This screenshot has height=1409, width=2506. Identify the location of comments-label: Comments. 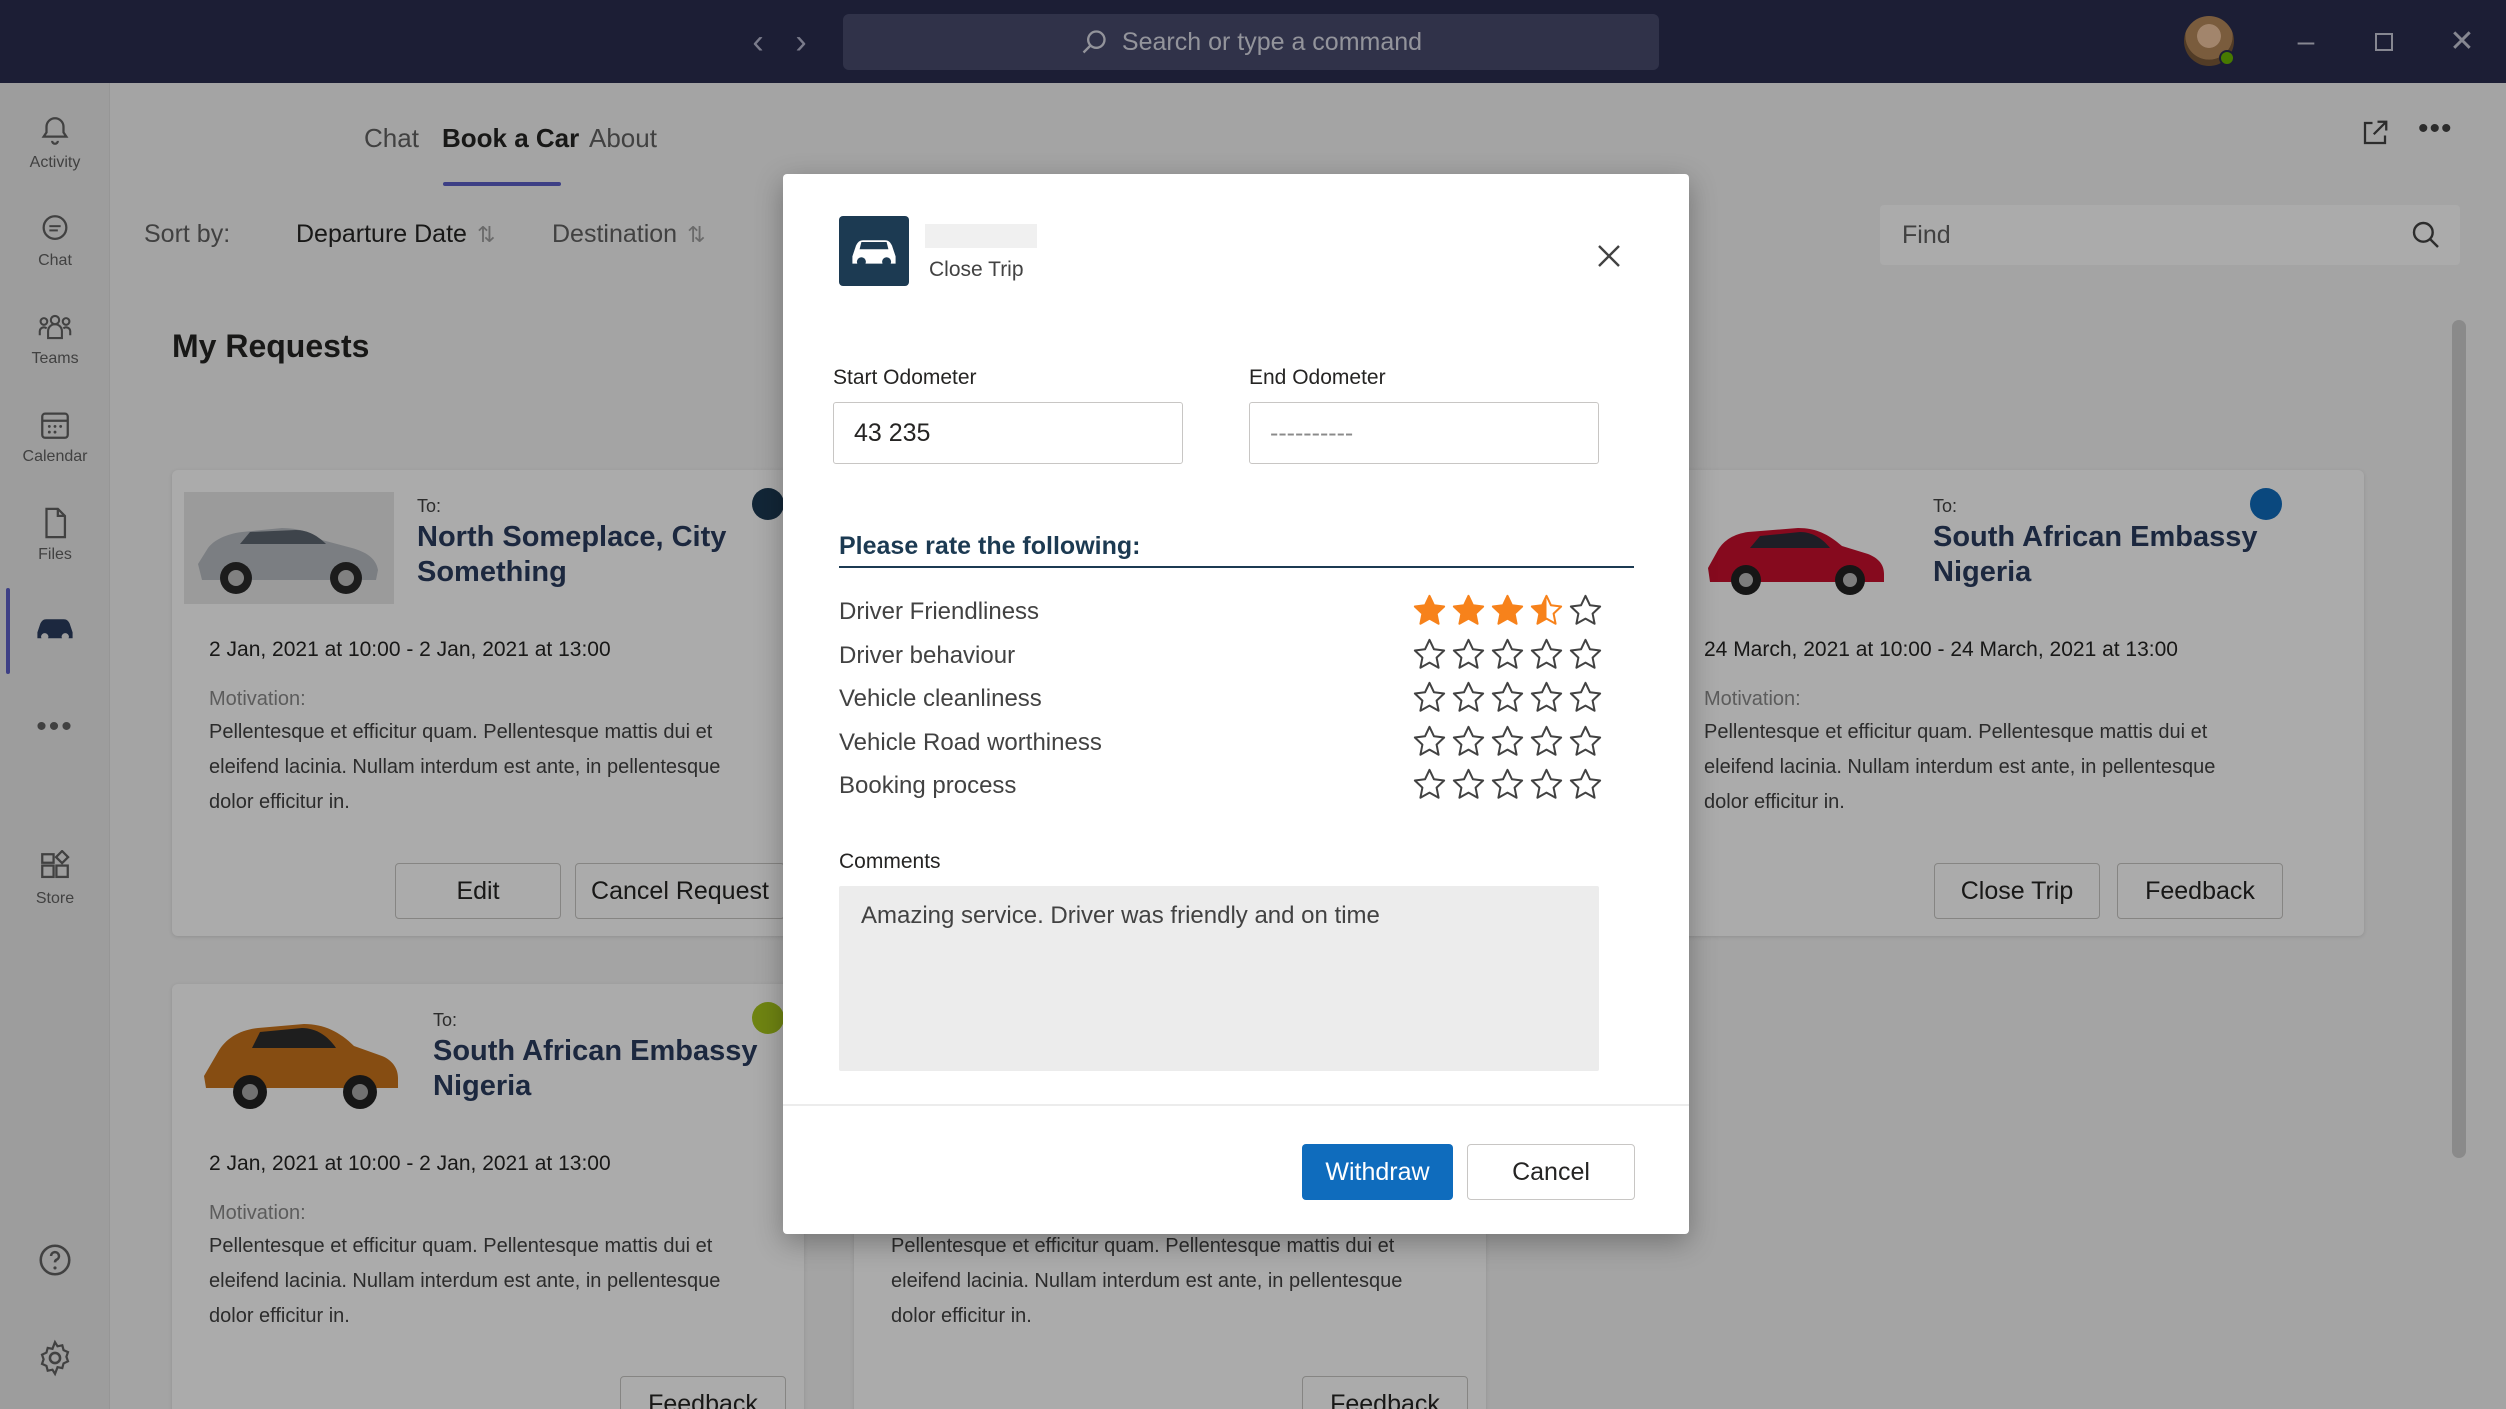
(890, 861).